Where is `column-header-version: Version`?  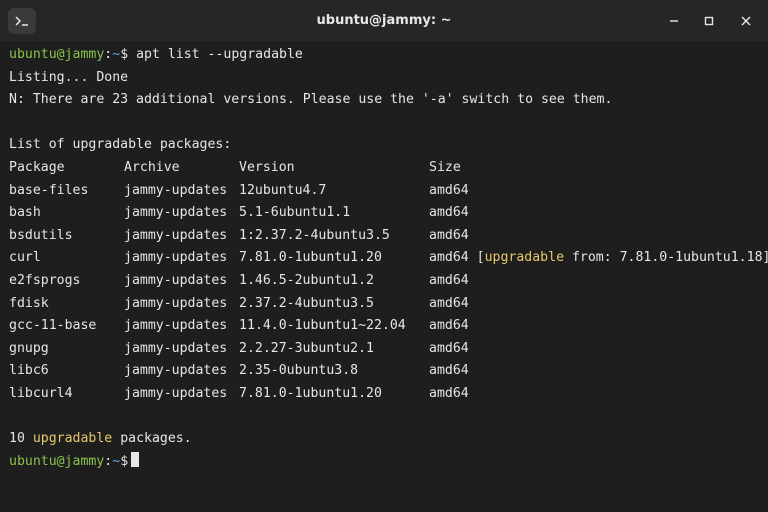 column-header-version: Version is located at coordinates (267, 167).